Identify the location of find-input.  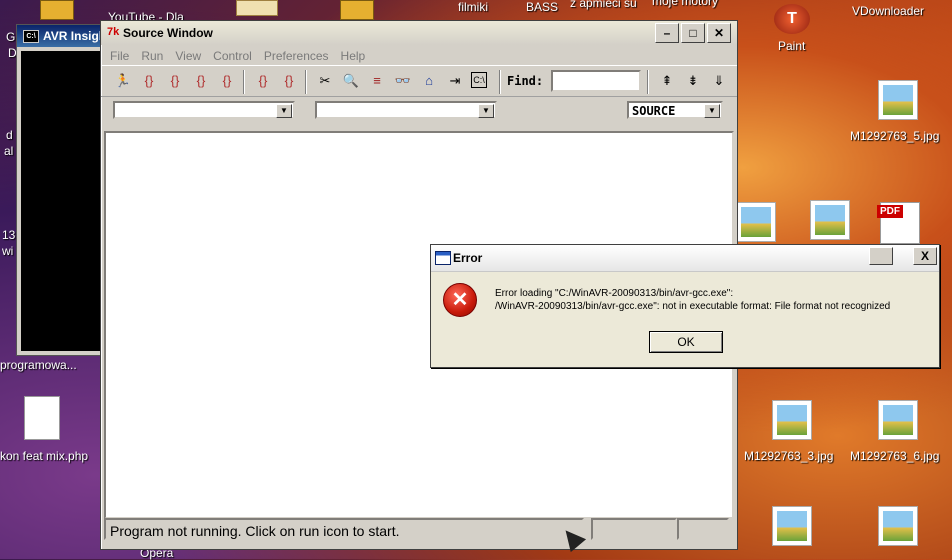
(596, 81).